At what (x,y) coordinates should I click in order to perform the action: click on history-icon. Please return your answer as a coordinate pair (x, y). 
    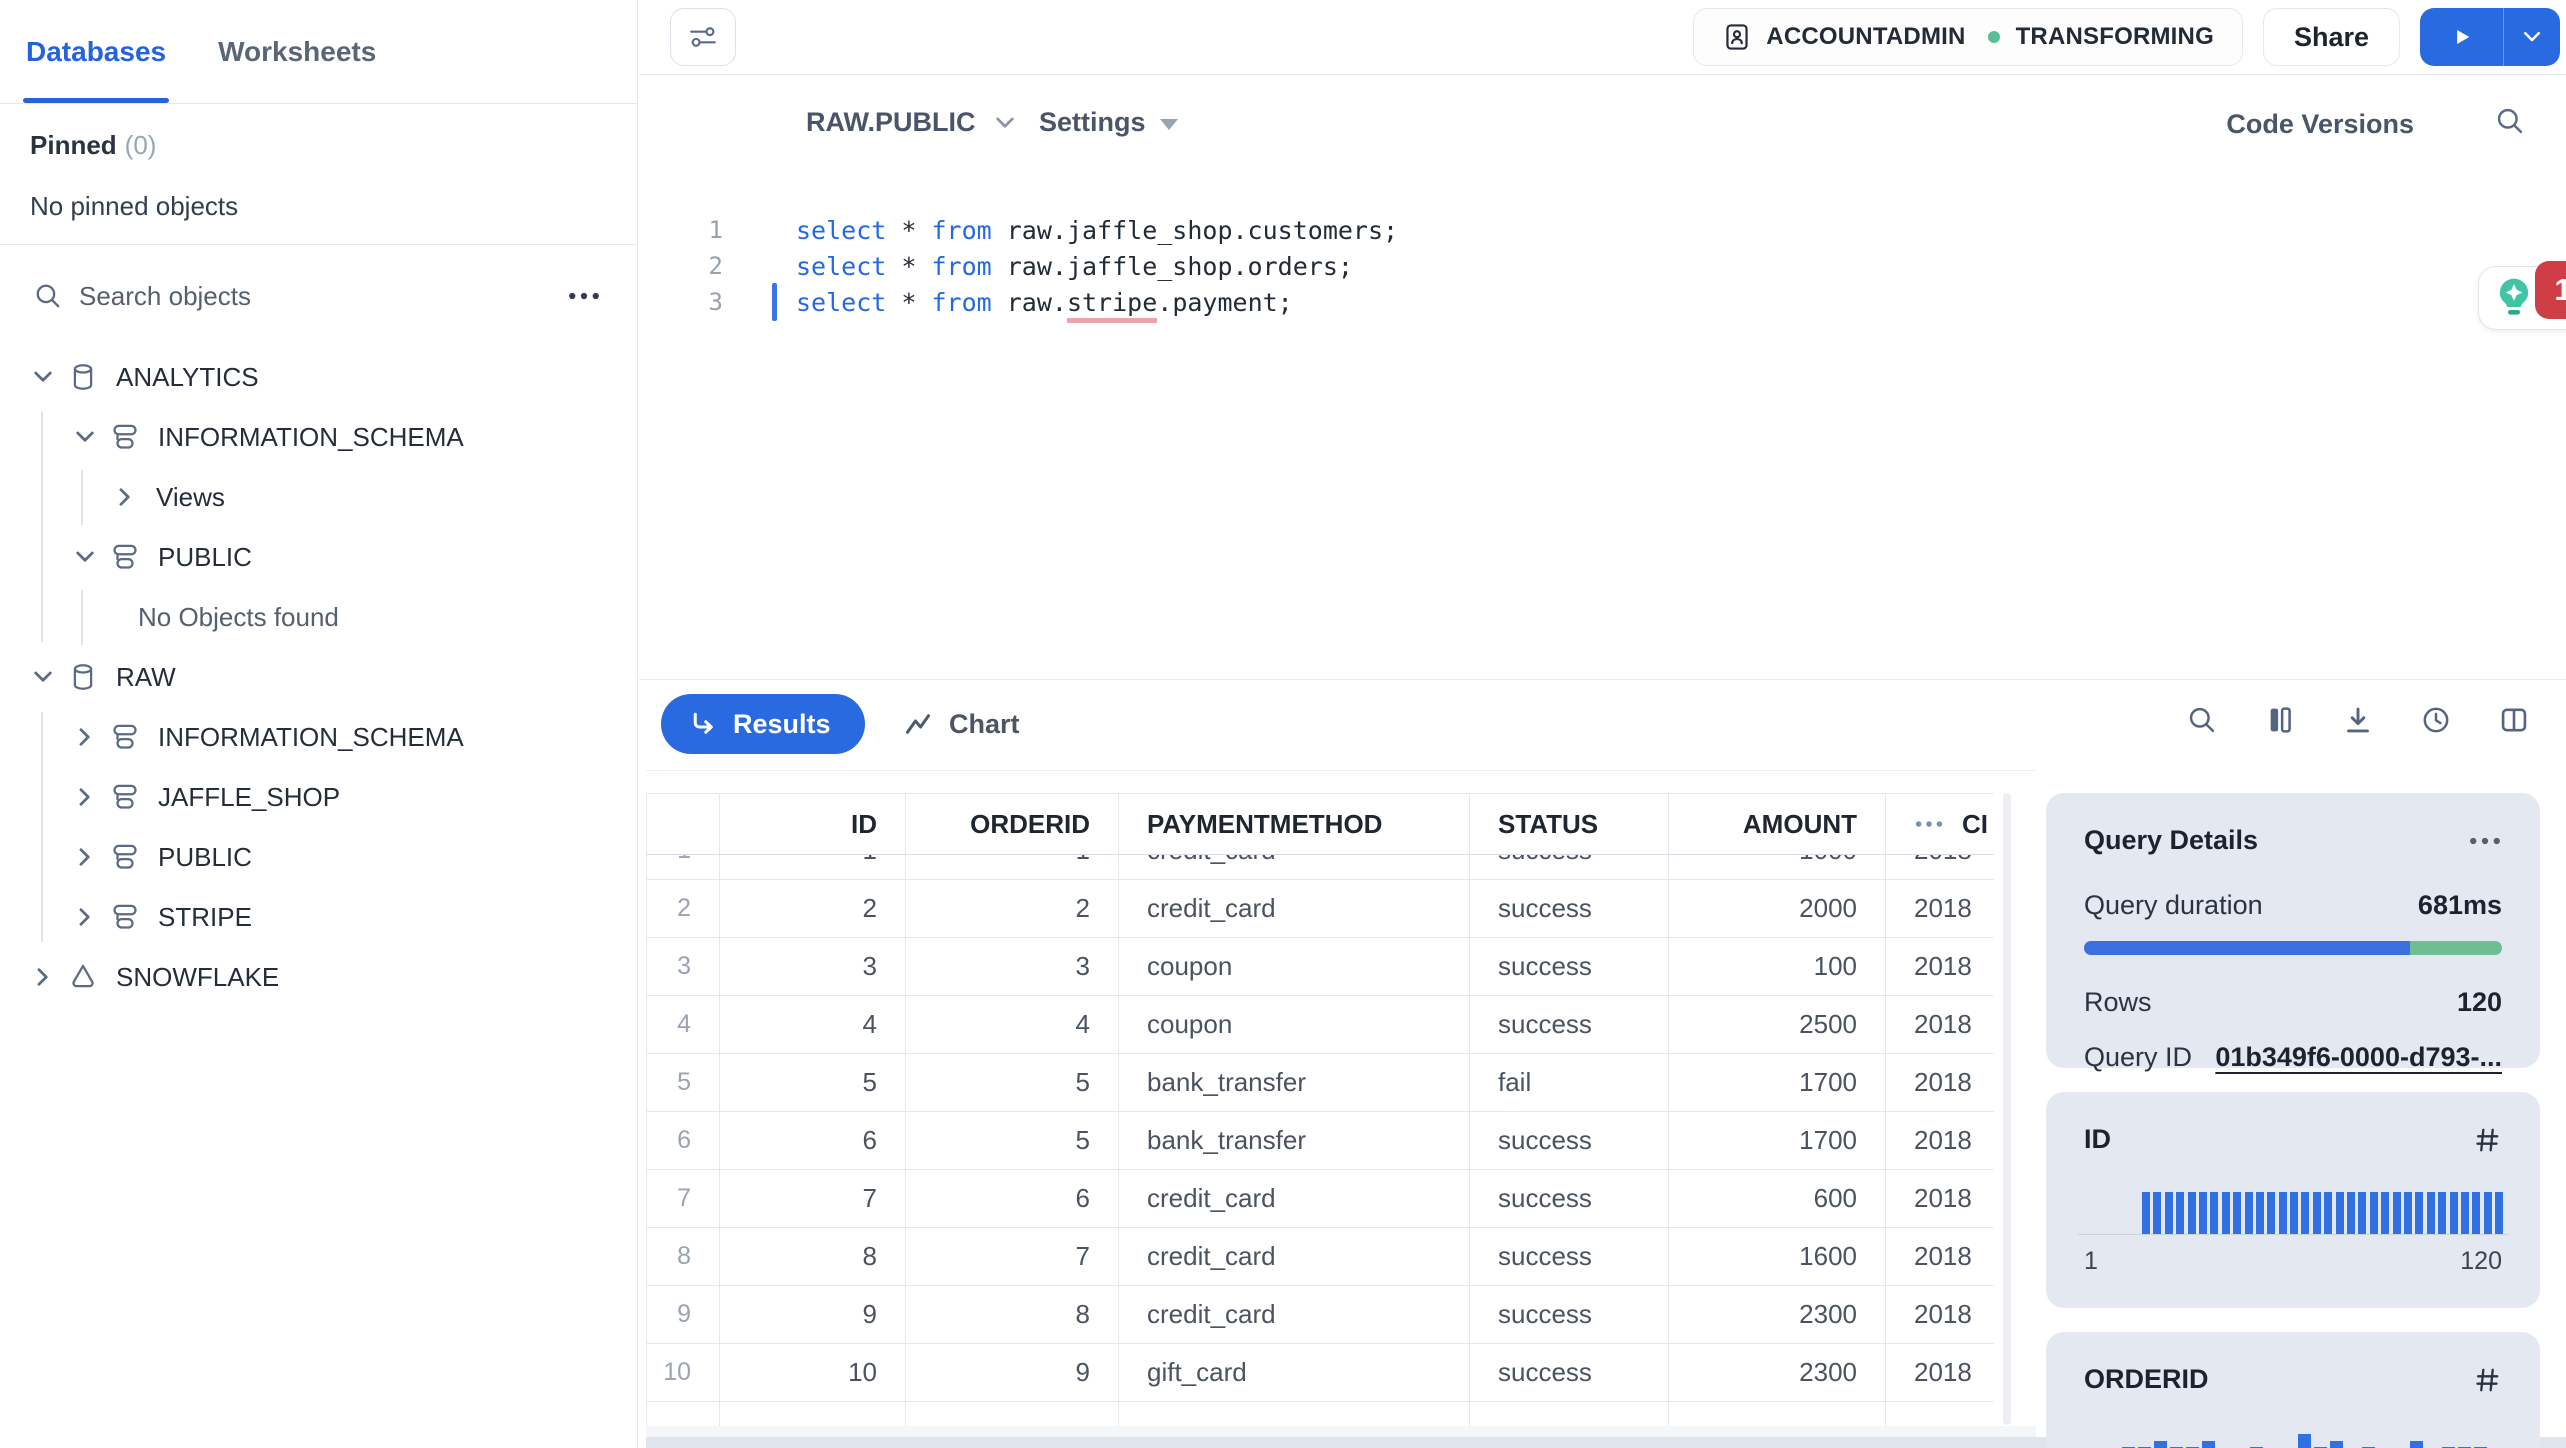
    Looking at the image, I should click on (2436, 720).